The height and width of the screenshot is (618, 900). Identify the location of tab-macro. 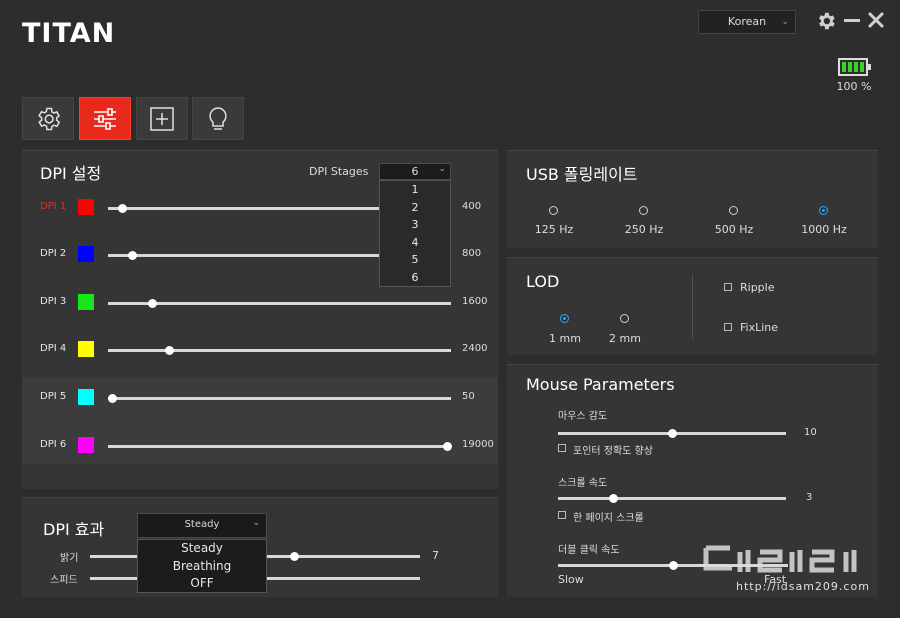
(162, 118).